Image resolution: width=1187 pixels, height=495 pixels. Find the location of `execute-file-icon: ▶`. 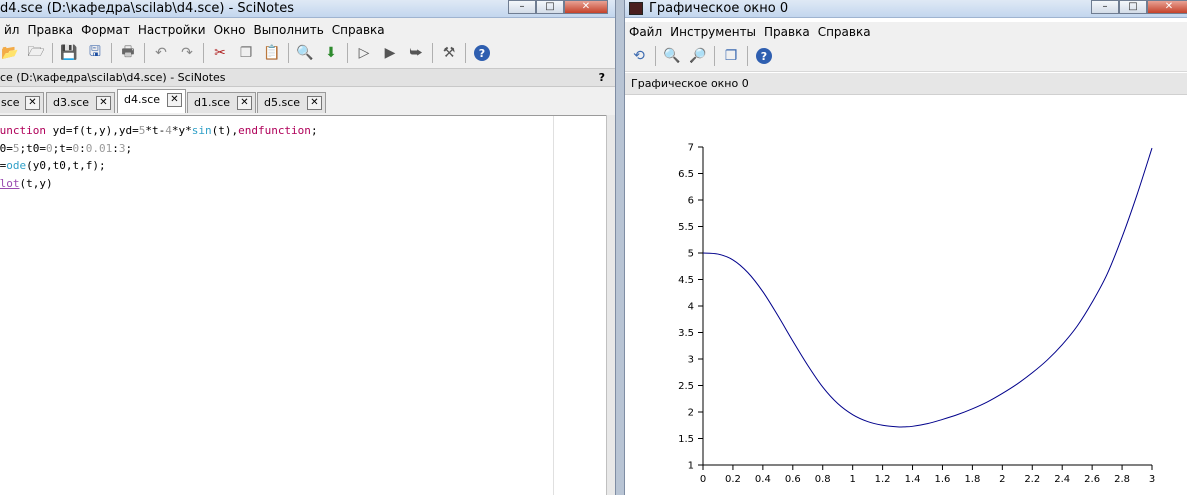

execute-file-icon: ▶ is located at coordinates (390, 53).